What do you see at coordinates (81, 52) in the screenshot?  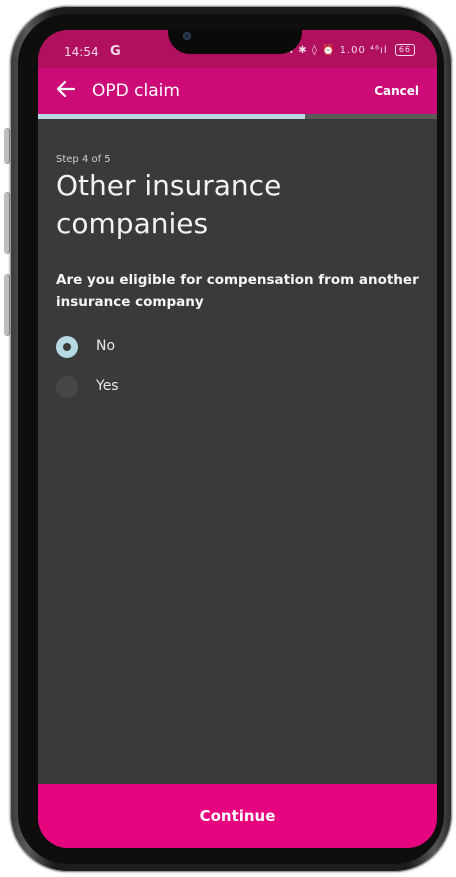 I see `status-time: 14:54` at bounding box center [81, 52].